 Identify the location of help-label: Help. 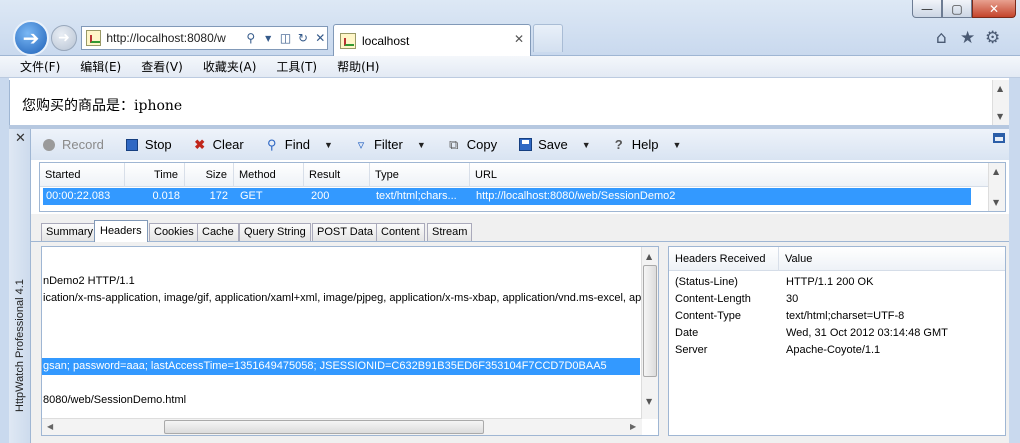
(645, 144).